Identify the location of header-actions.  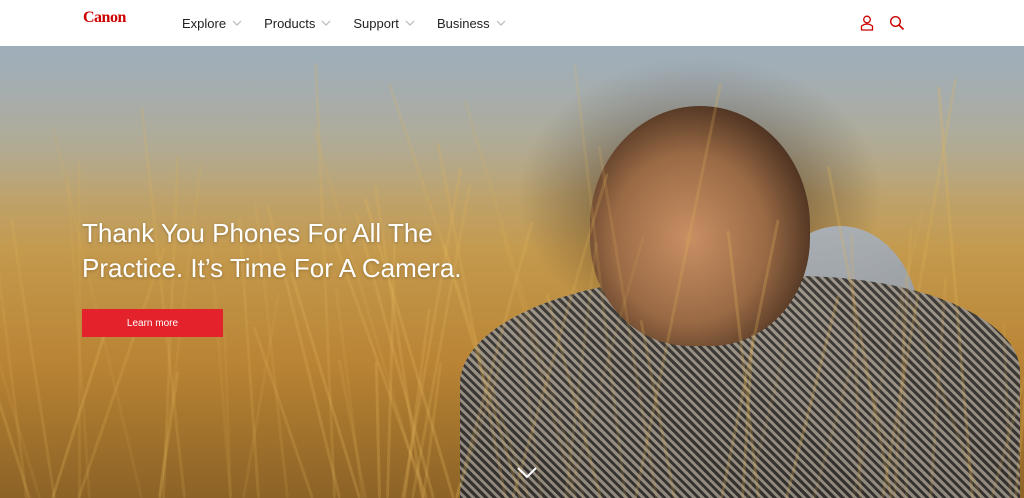
(878, 23).